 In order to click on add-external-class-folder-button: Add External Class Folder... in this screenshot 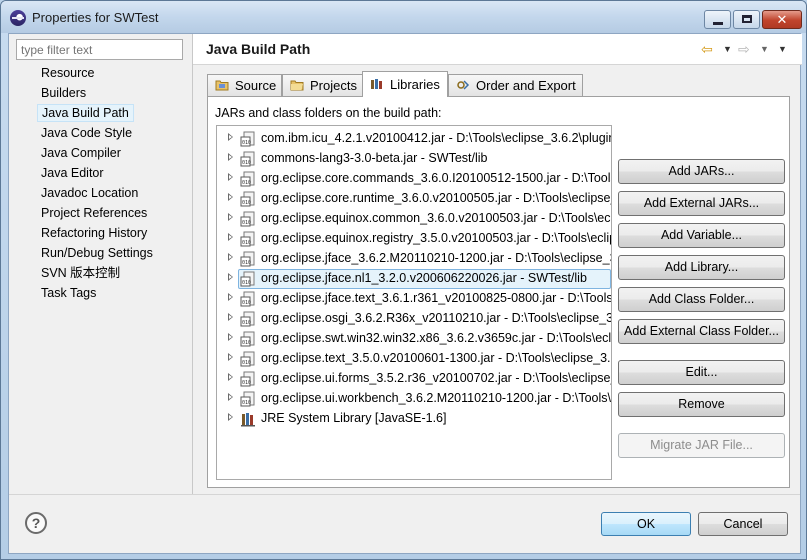, I will do `click(701, 331)`.